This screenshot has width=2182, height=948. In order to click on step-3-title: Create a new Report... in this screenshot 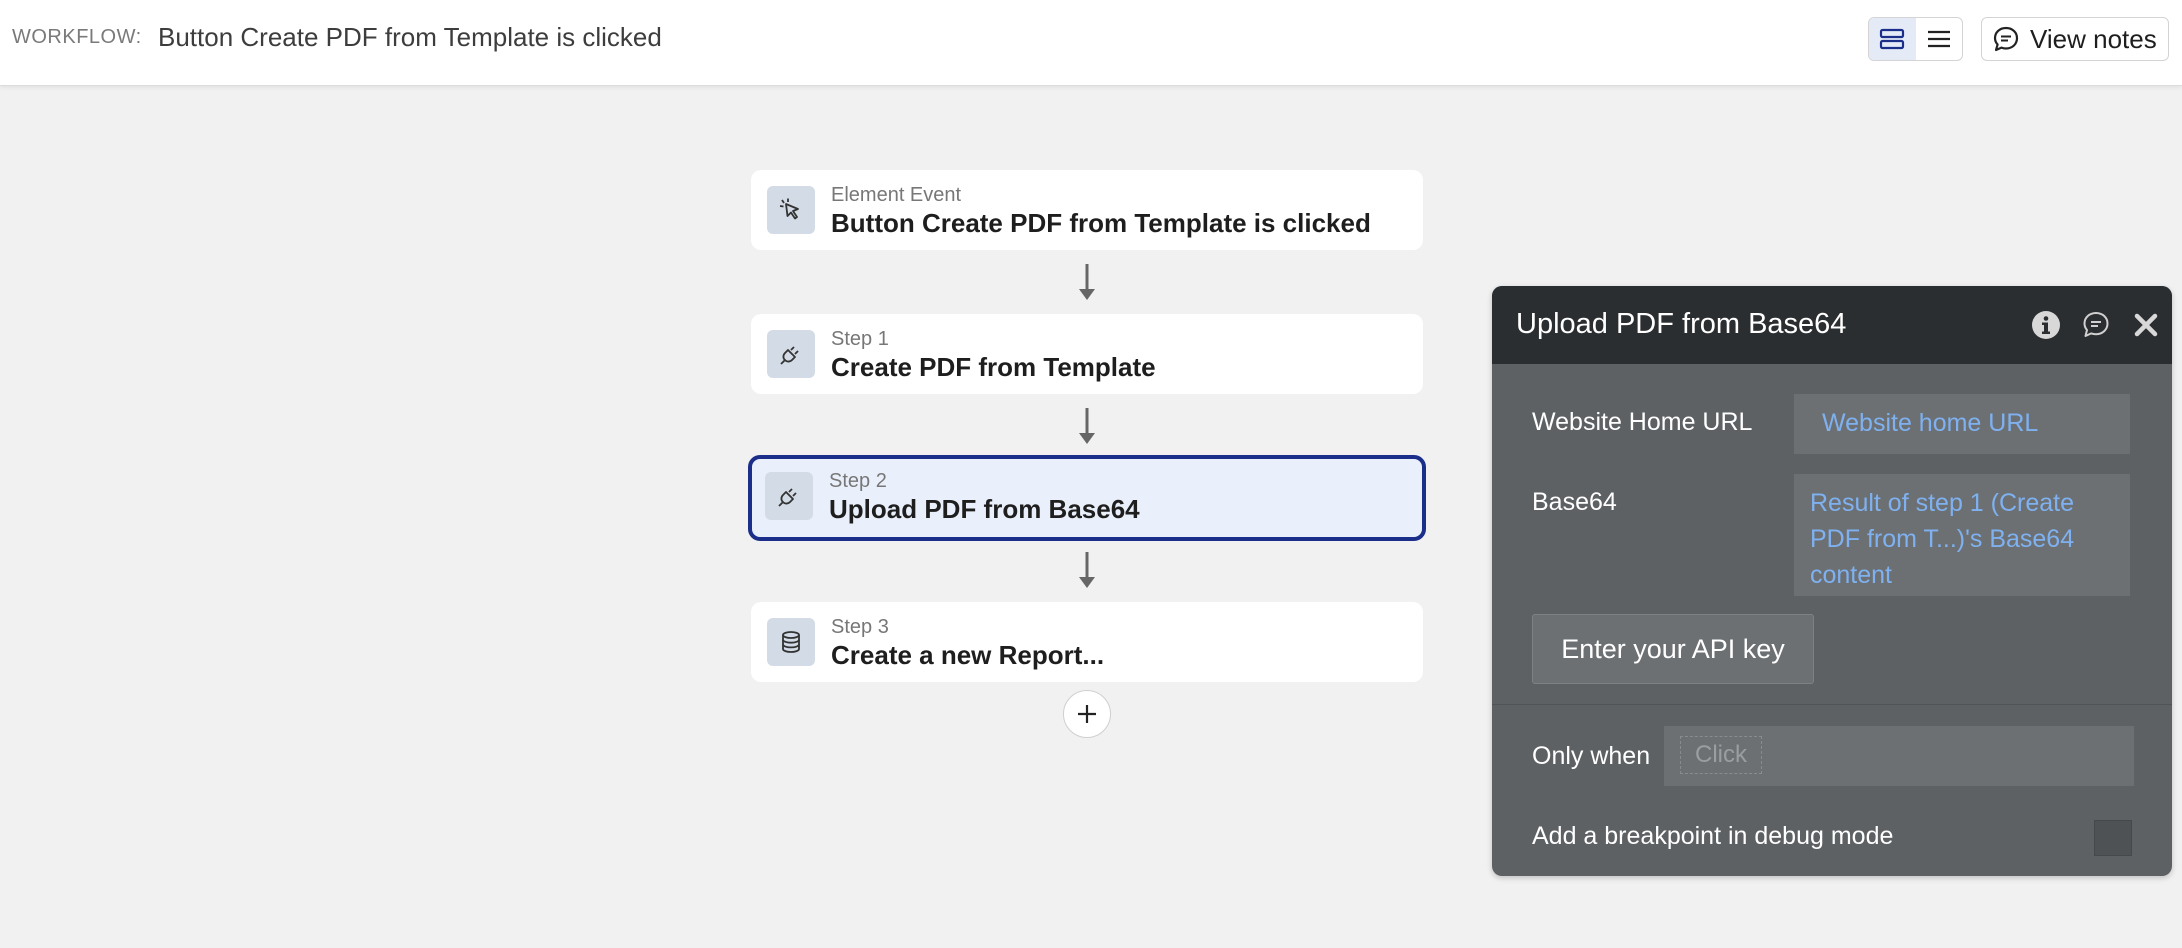, I will do `click(968, 655)`.